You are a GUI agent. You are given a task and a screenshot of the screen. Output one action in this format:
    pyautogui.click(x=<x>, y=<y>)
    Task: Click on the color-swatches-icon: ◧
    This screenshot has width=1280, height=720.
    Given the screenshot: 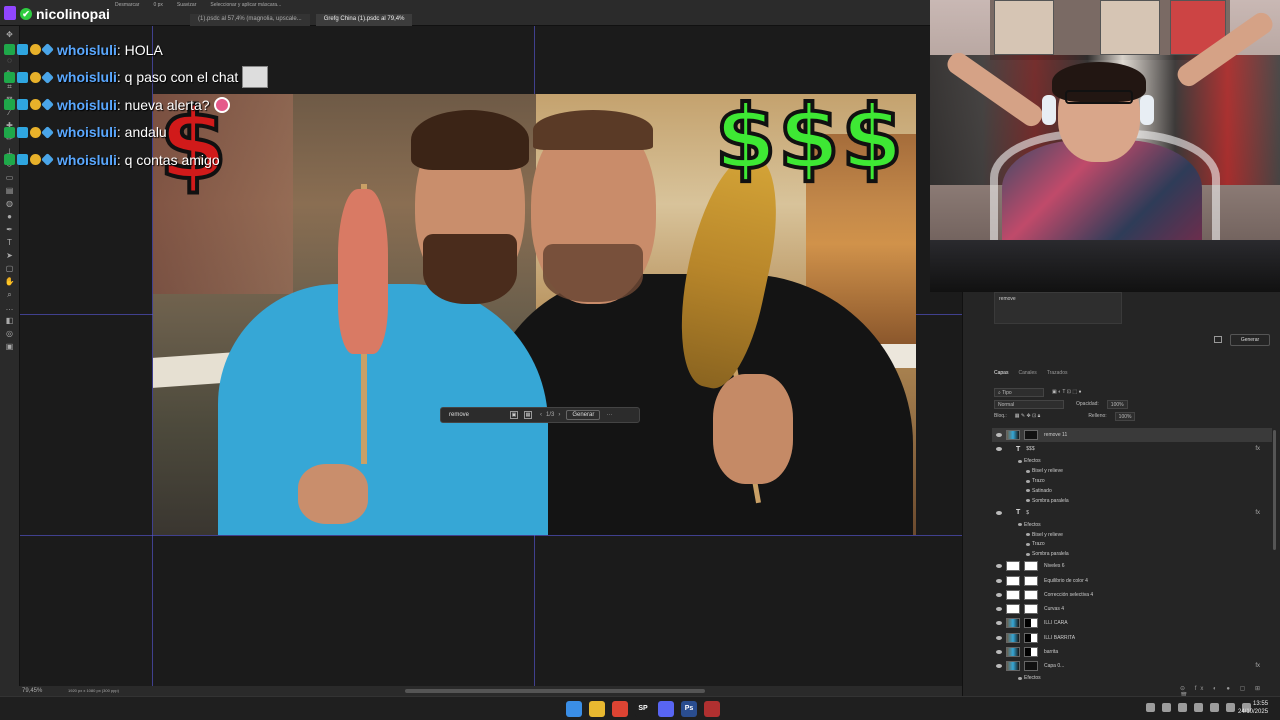 What is the action you would take?
    pyautogui.click(x=10, y=320)
    